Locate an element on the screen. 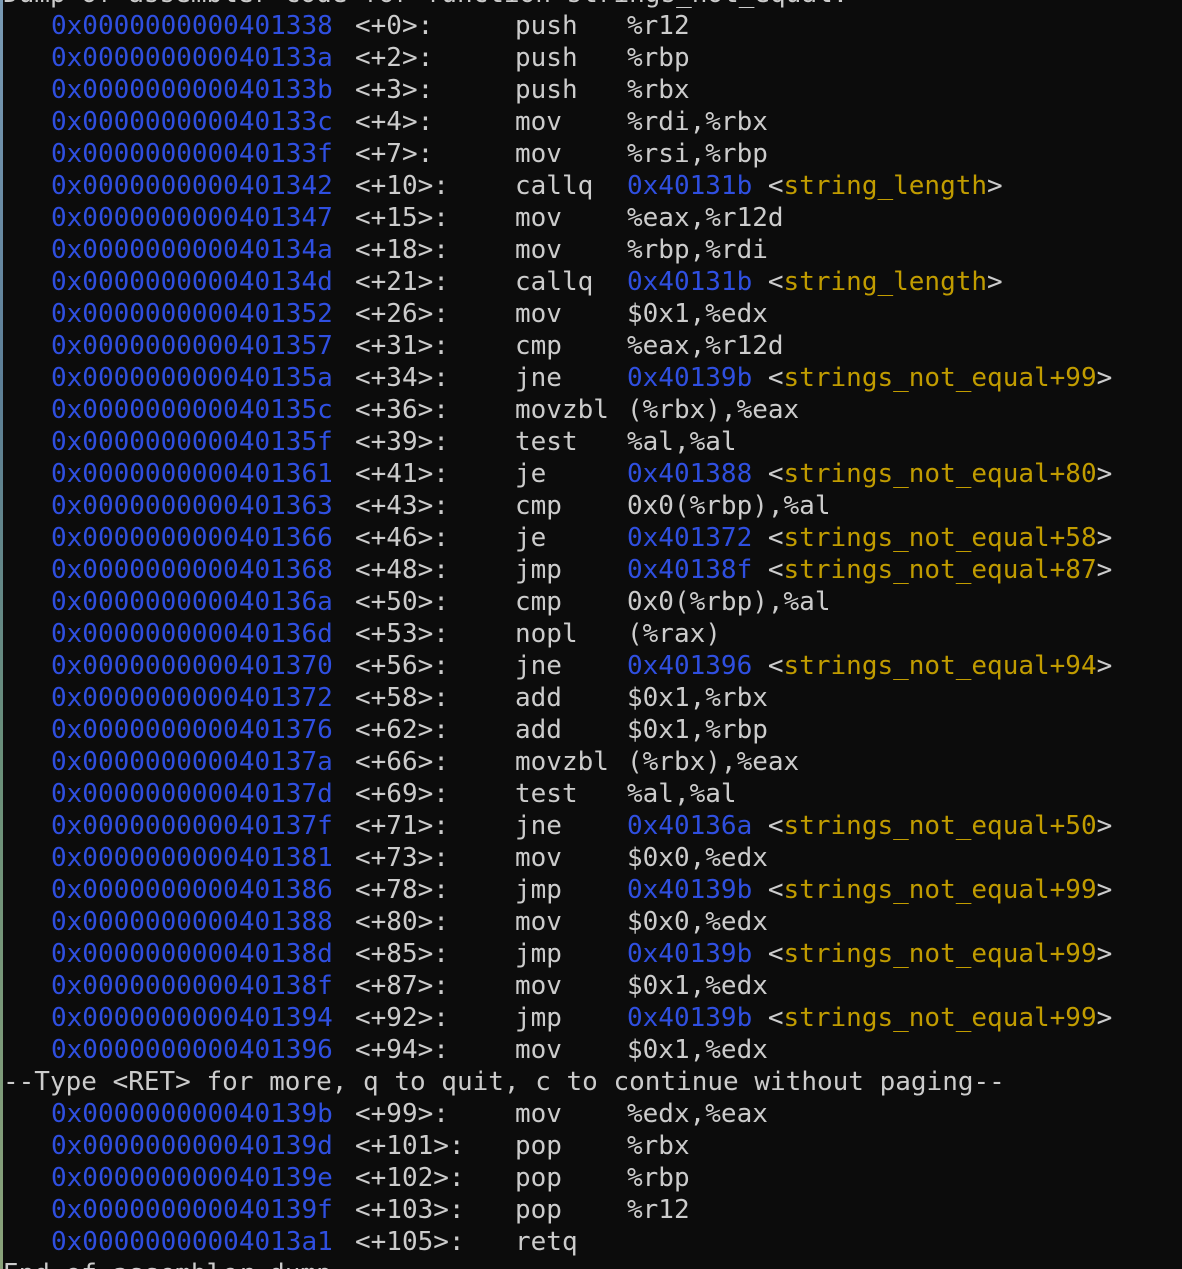  instruction-address: 0x000000000040139e is located at coordinates (192, 1178).